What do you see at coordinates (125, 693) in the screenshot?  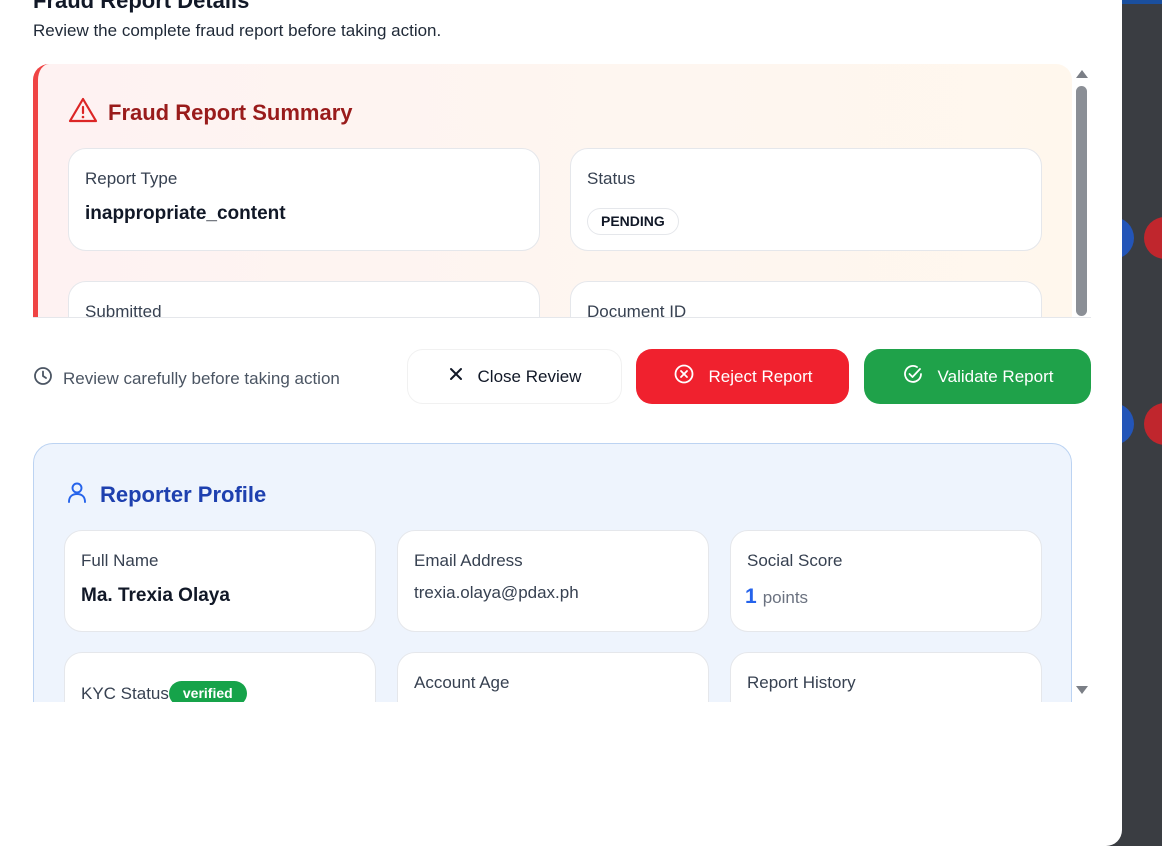 I see `kyc-status-label: KYC Status` at bounding box center [125, 693].